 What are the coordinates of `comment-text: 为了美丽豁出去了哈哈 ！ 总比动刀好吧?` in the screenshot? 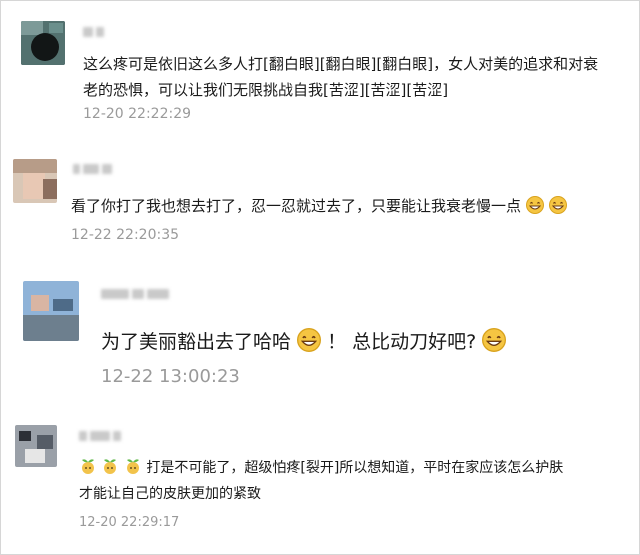 It's located at (304, 342).